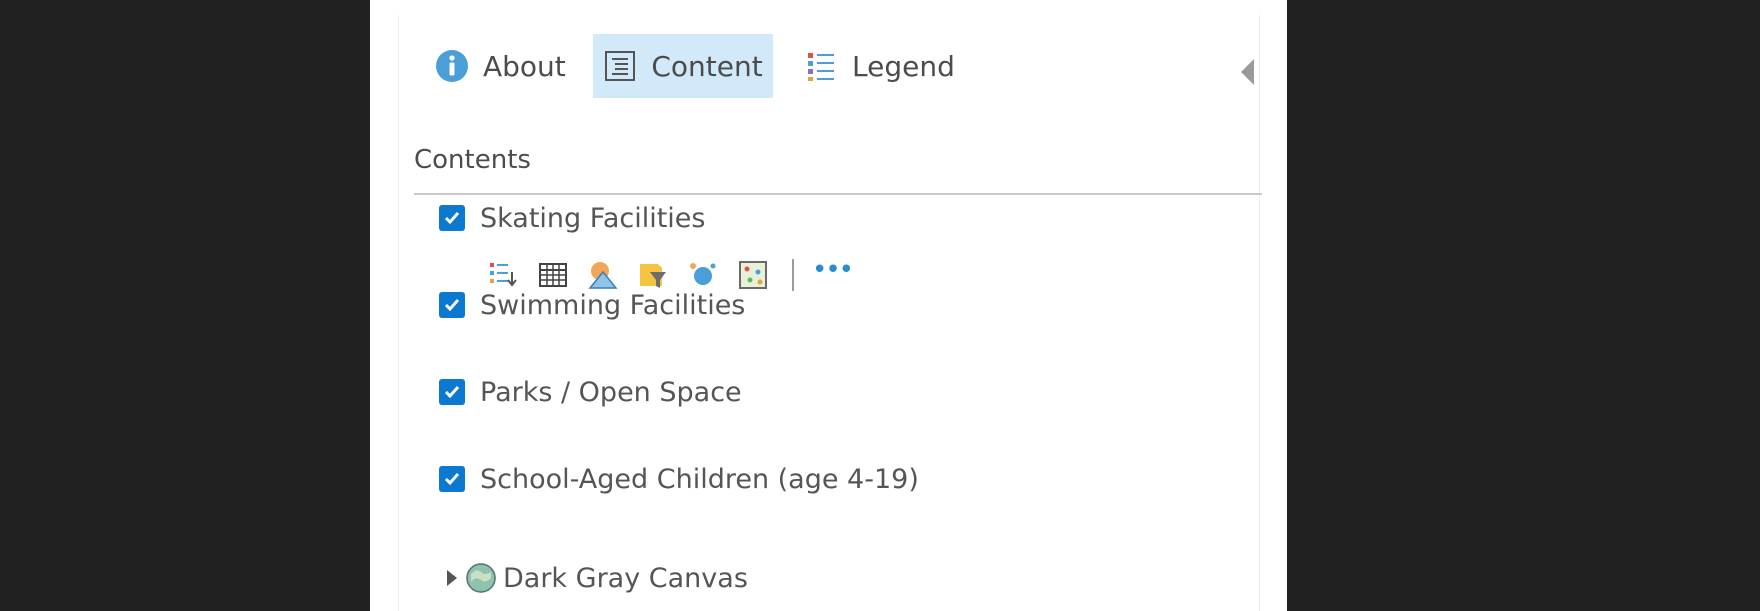  Describe the element at coordinates (611, 392) in the screenshot. I see `layer-label: Parks / Open Space` at that location.